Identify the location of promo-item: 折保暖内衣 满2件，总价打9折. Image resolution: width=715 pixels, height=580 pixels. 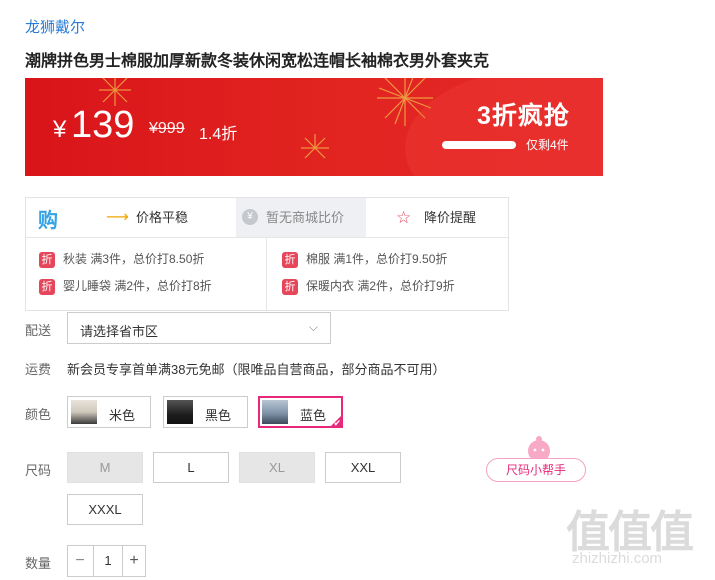
(368, 286).